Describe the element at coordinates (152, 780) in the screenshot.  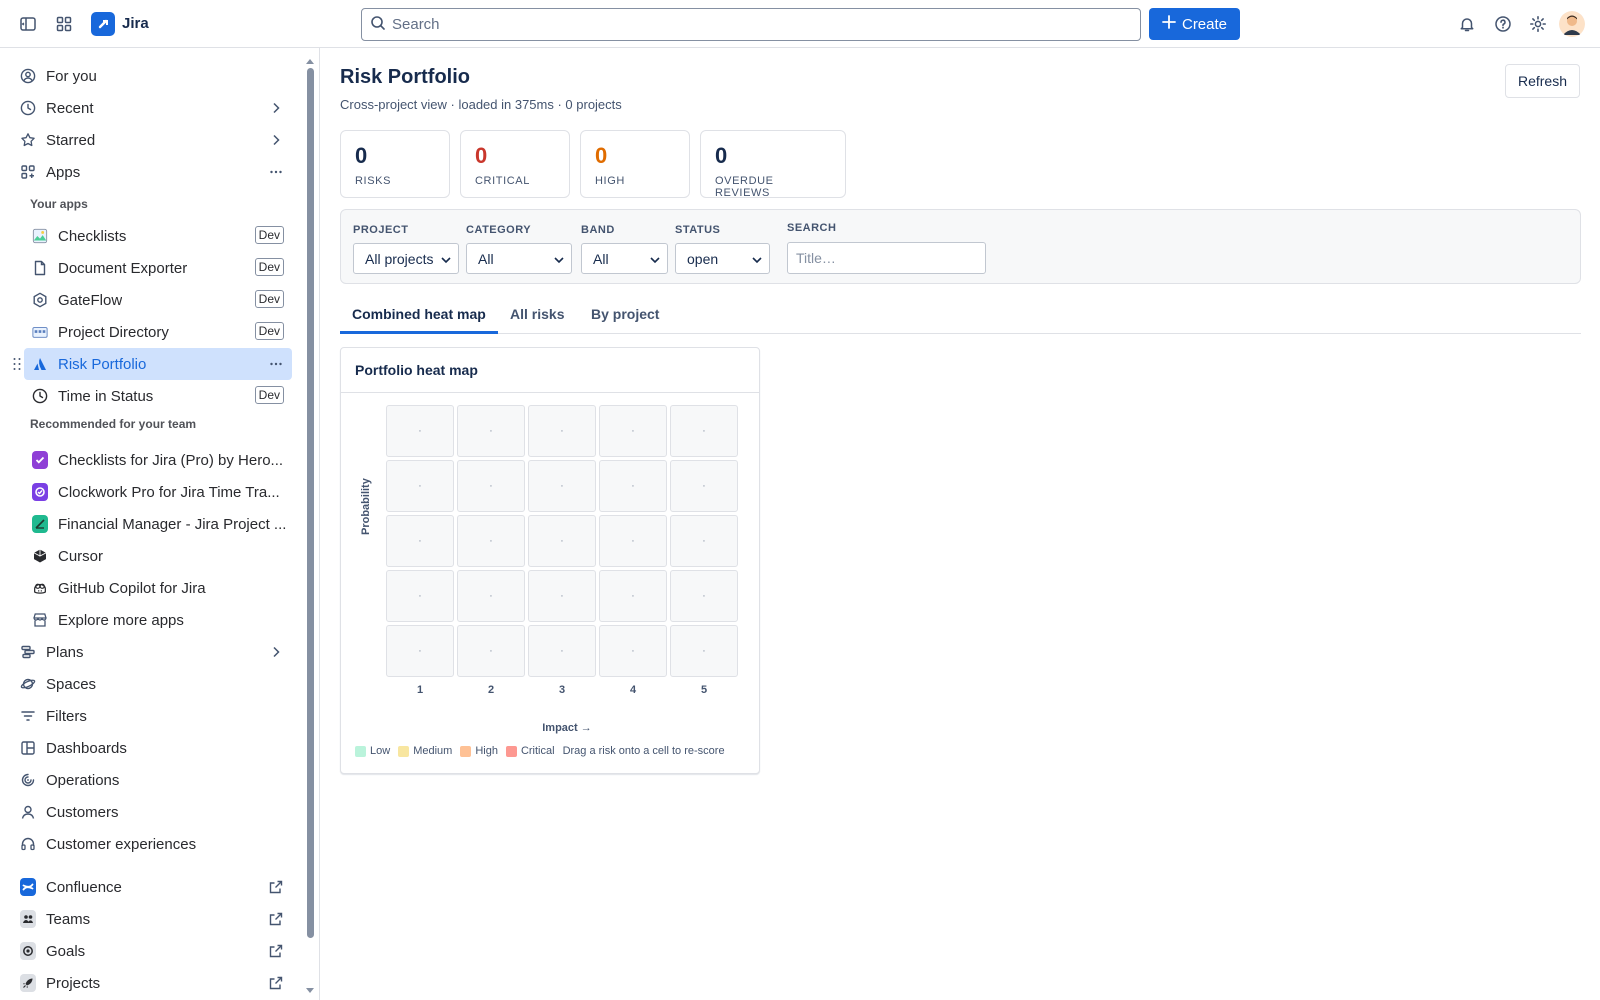
I see `sidebar-item-operations: Operations` at that location.